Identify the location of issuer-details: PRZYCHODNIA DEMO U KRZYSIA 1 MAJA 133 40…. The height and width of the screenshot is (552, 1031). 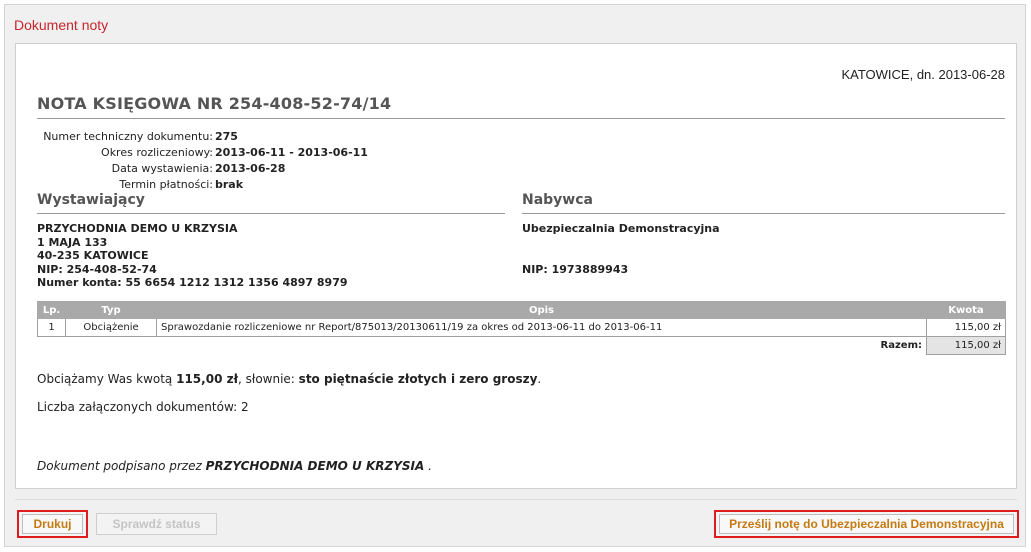
(192, 256).